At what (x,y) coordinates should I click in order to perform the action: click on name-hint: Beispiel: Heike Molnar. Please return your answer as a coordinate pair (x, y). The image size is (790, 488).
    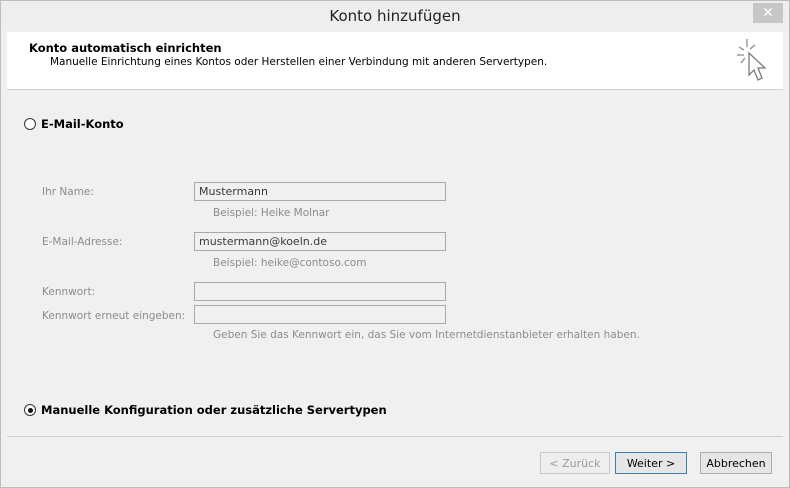
    Looking at the image, I should click on (271, 213).